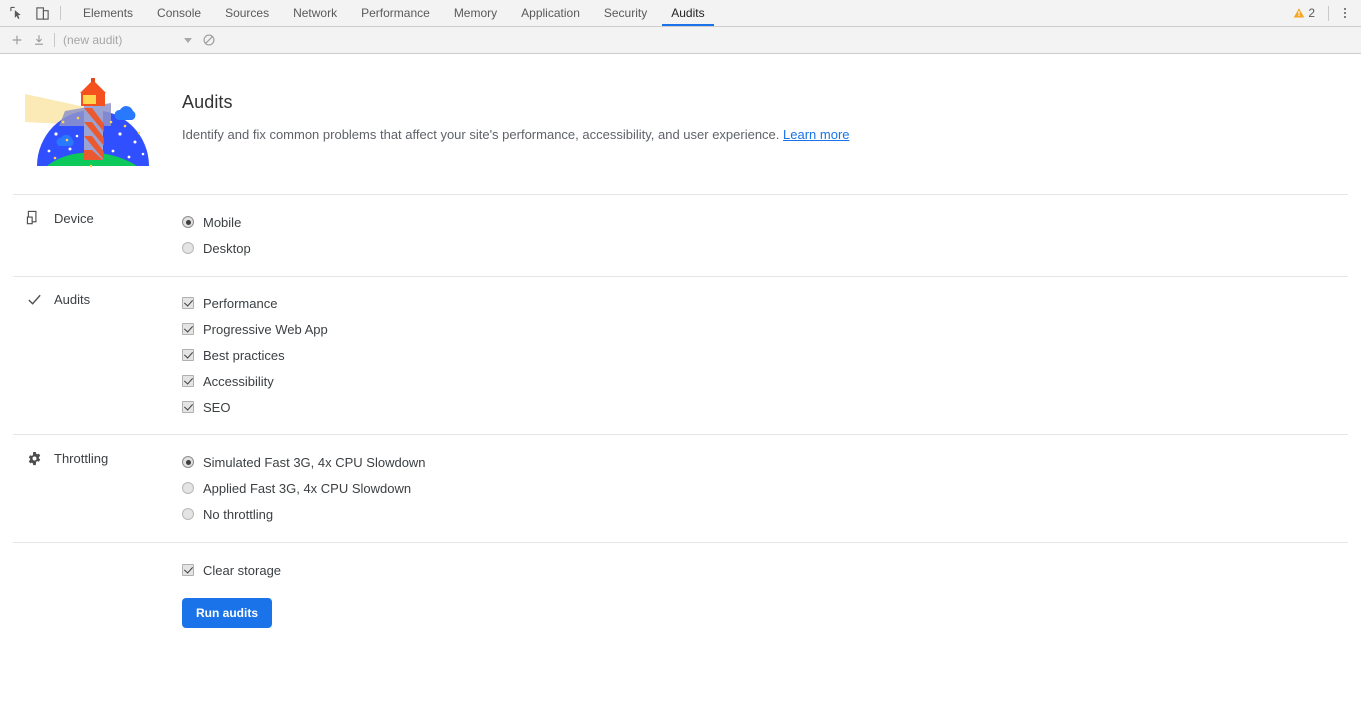 Image resolution: width=1361 pixels, height=702 pixels. Describe the element at coordinates (680, 40) in the screenshot. I see `audits-subtoolbar: (new audit)` at that location.